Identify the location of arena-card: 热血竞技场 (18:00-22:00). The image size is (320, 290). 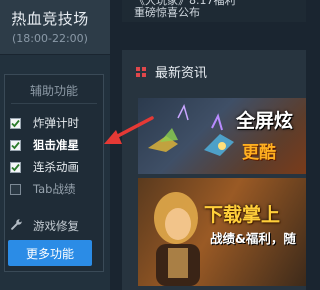
(55, 27).